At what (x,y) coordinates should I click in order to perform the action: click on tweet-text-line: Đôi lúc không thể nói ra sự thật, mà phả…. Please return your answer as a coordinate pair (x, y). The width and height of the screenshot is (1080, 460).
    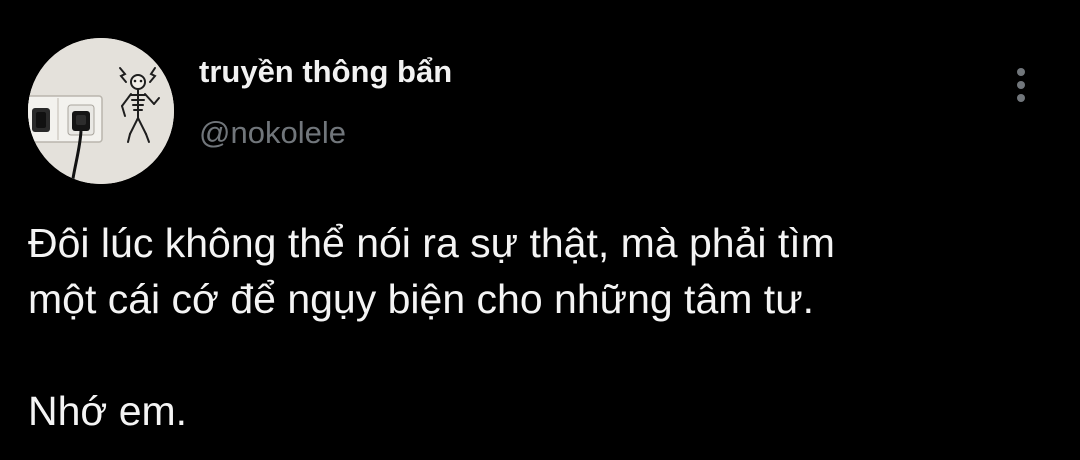
    Looking at the image, I should click on (431, 243).